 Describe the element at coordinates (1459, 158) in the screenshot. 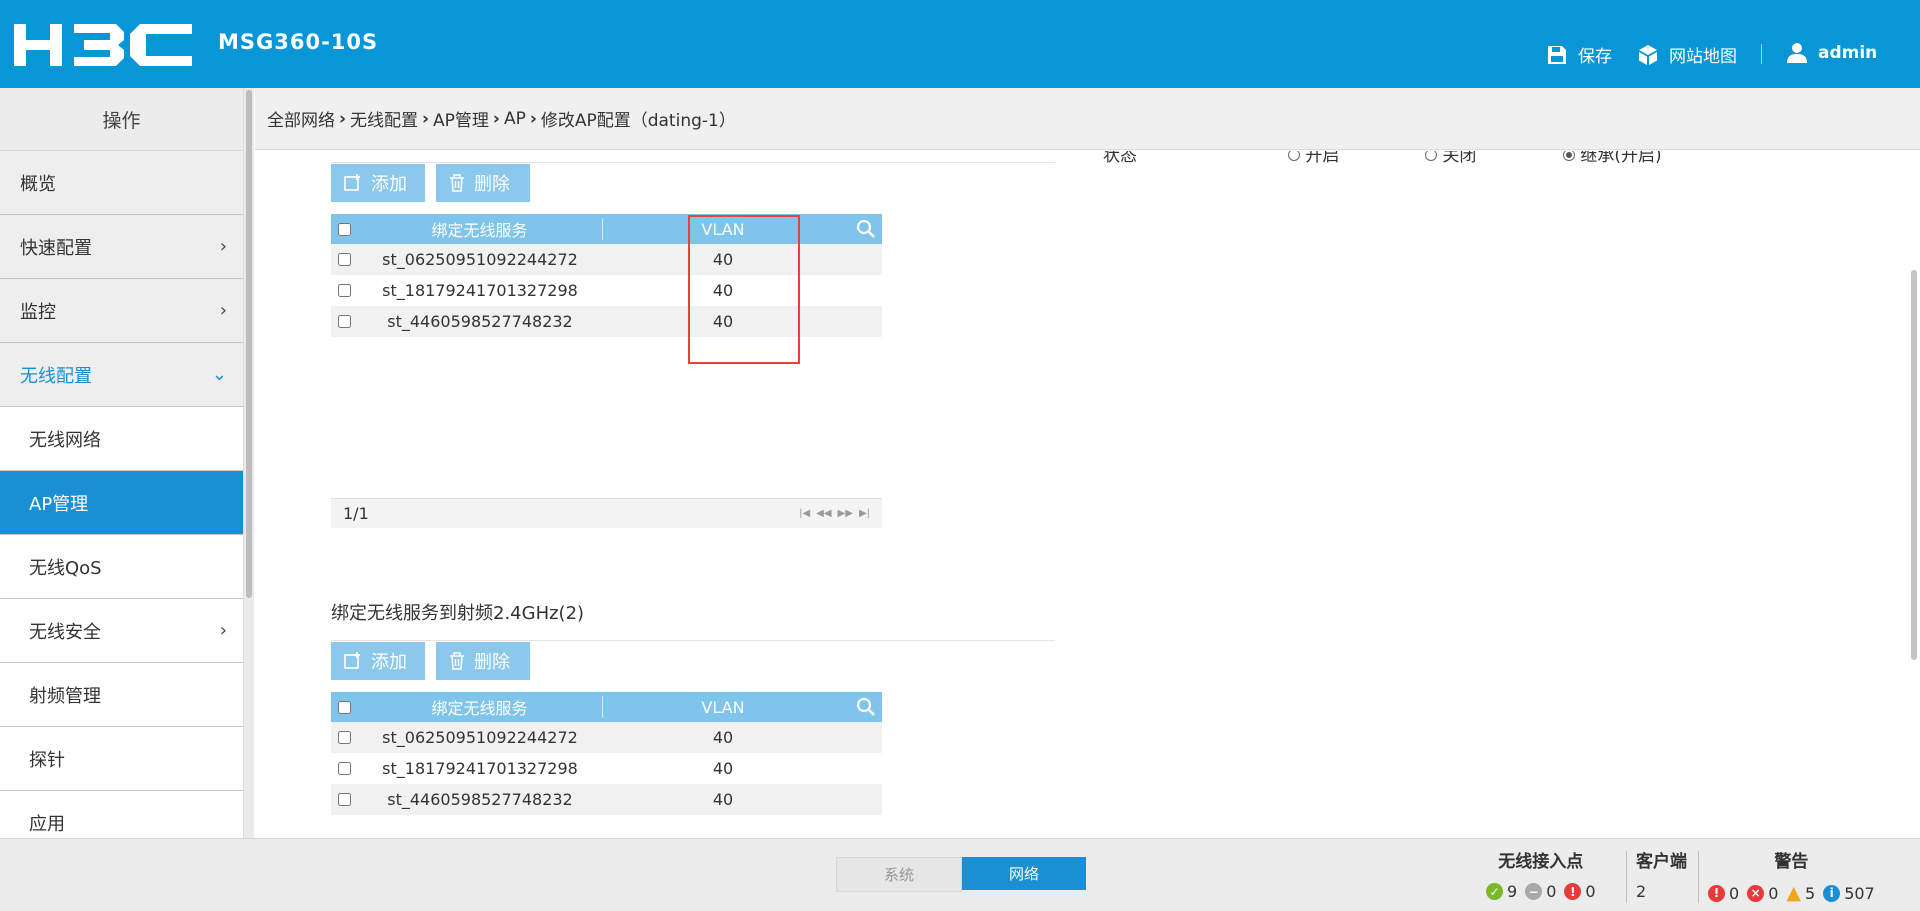

I see `radio-label: 关闭` at that location.